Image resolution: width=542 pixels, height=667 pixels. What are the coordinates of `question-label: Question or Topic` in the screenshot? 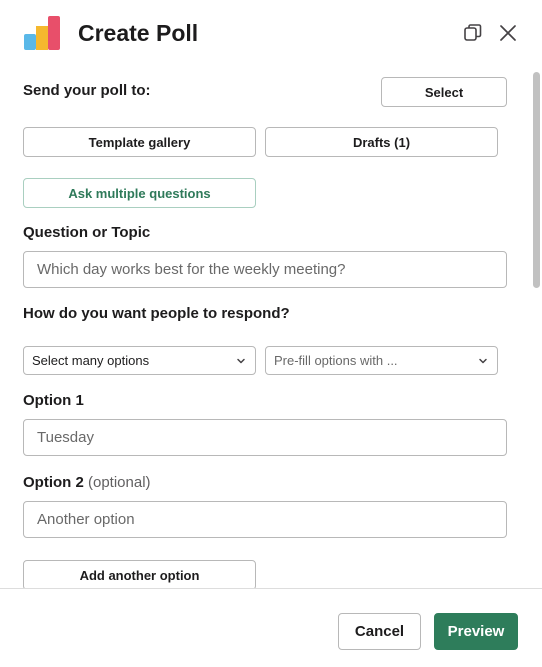 It's located at (87, 232).